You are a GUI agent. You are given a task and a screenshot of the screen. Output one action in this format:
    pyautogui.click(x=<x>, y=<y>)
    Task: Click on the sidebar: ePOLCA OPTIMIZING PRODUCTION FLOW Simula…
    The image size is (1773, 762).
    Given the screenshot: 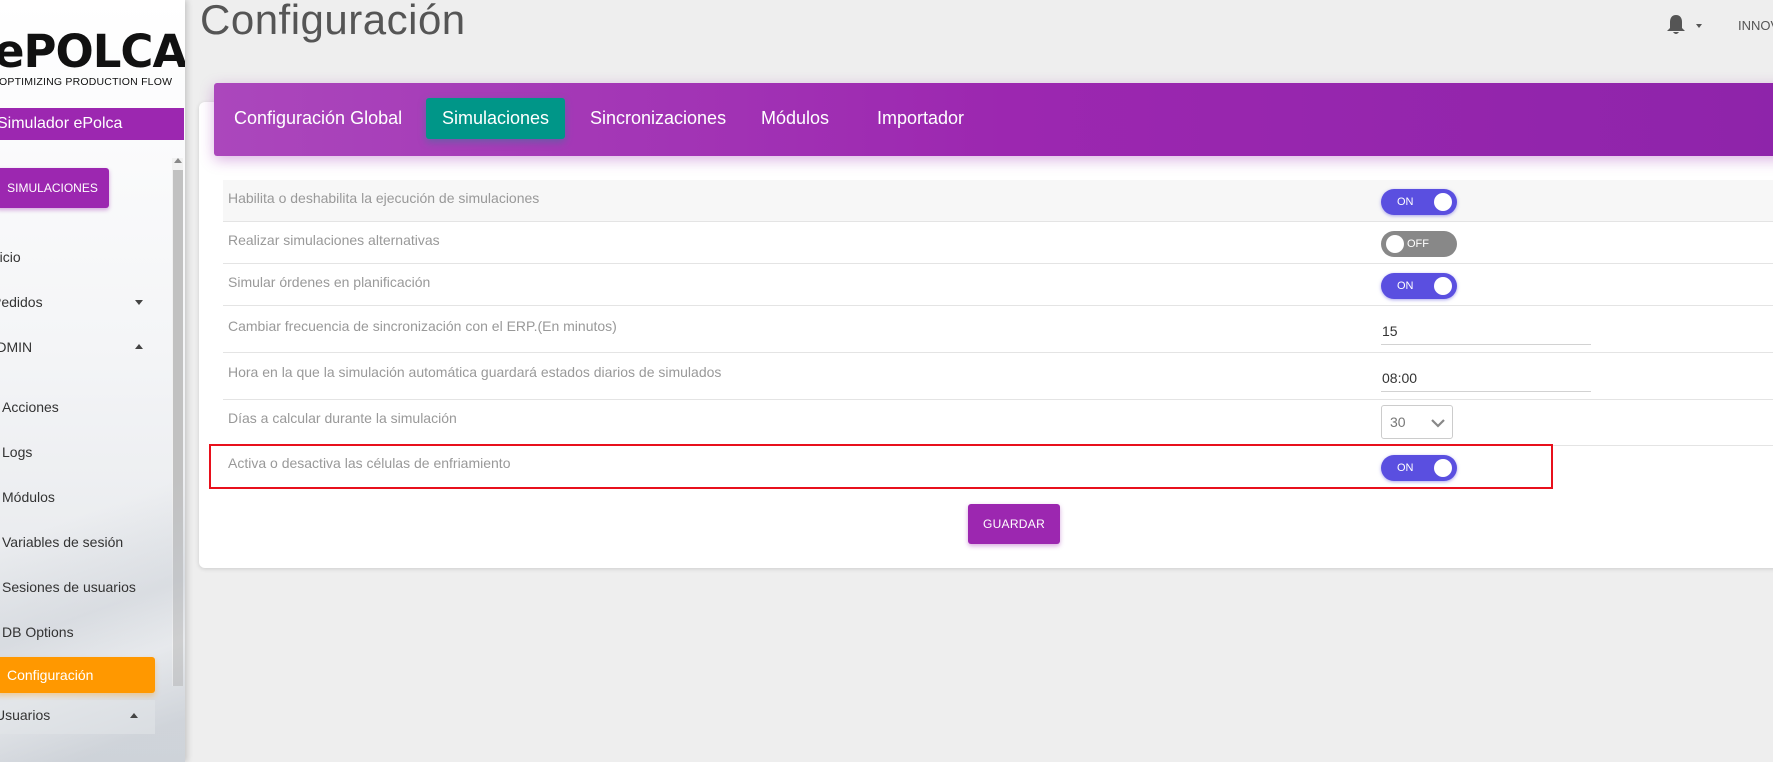 What is the action you would take?
    pyautogui.click(x=92, y=381)
    